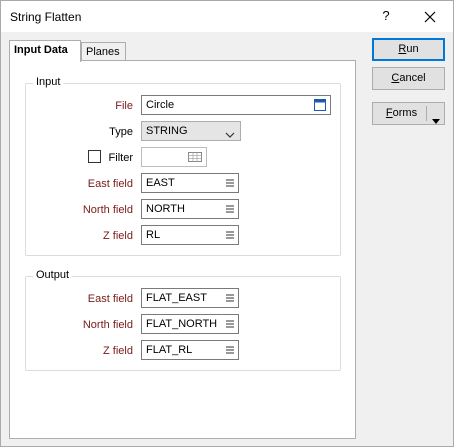 The image size is (454, 447). I want to click on input-z-field-label: Z field, so click(118, 236).